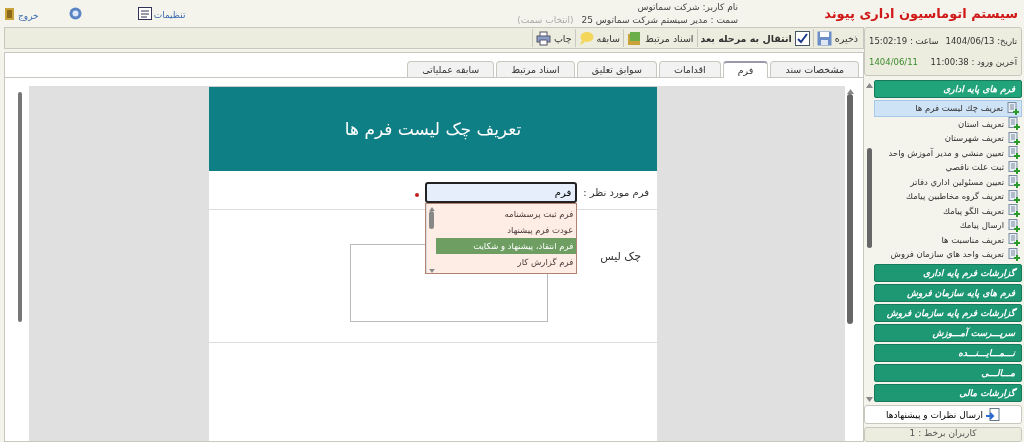  What do you see at coordinates (144, 13) in the screenshot?
I see `checklist-icon` at bounding box center [144, 13].